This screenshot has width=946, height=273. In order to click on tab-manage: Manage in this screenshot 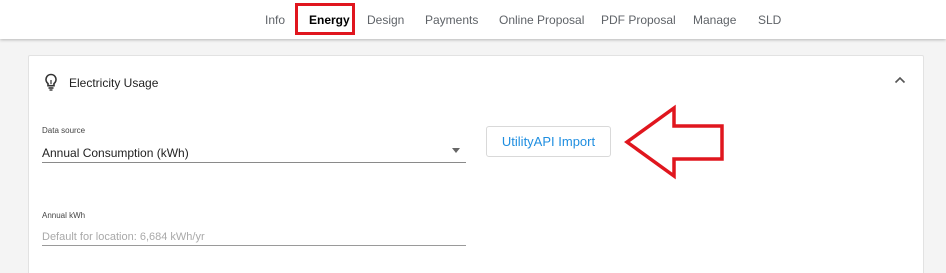, I will do `click(714, 20)`.